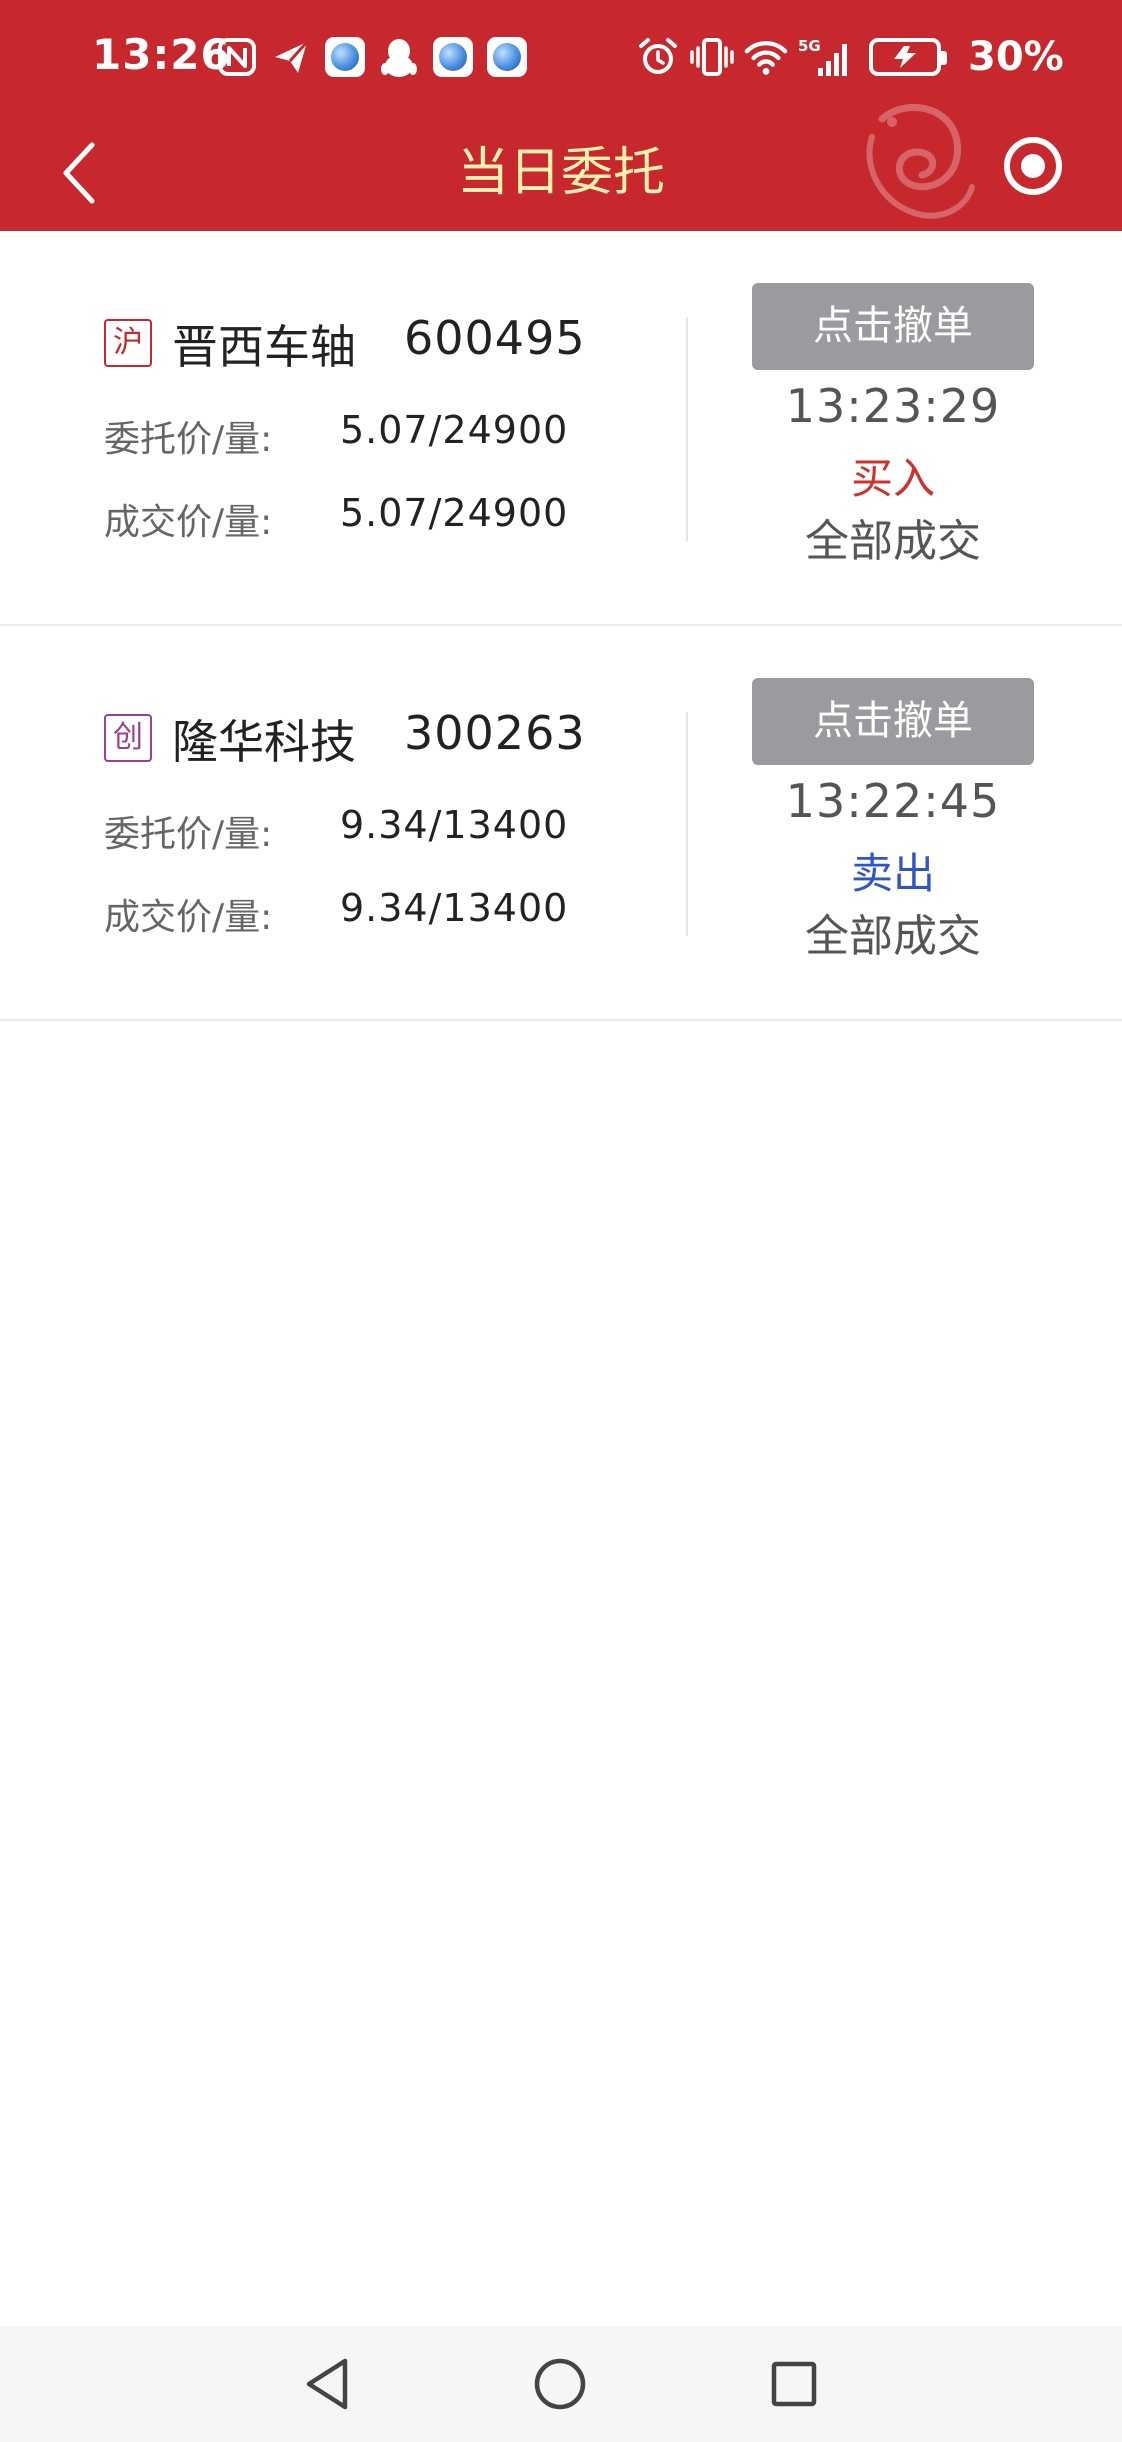 This screenshot has width=1122, height=2442. Describe the element at coordinates (561, 167) in the screenshot. I see `title-bar: 当日委托` at that location.